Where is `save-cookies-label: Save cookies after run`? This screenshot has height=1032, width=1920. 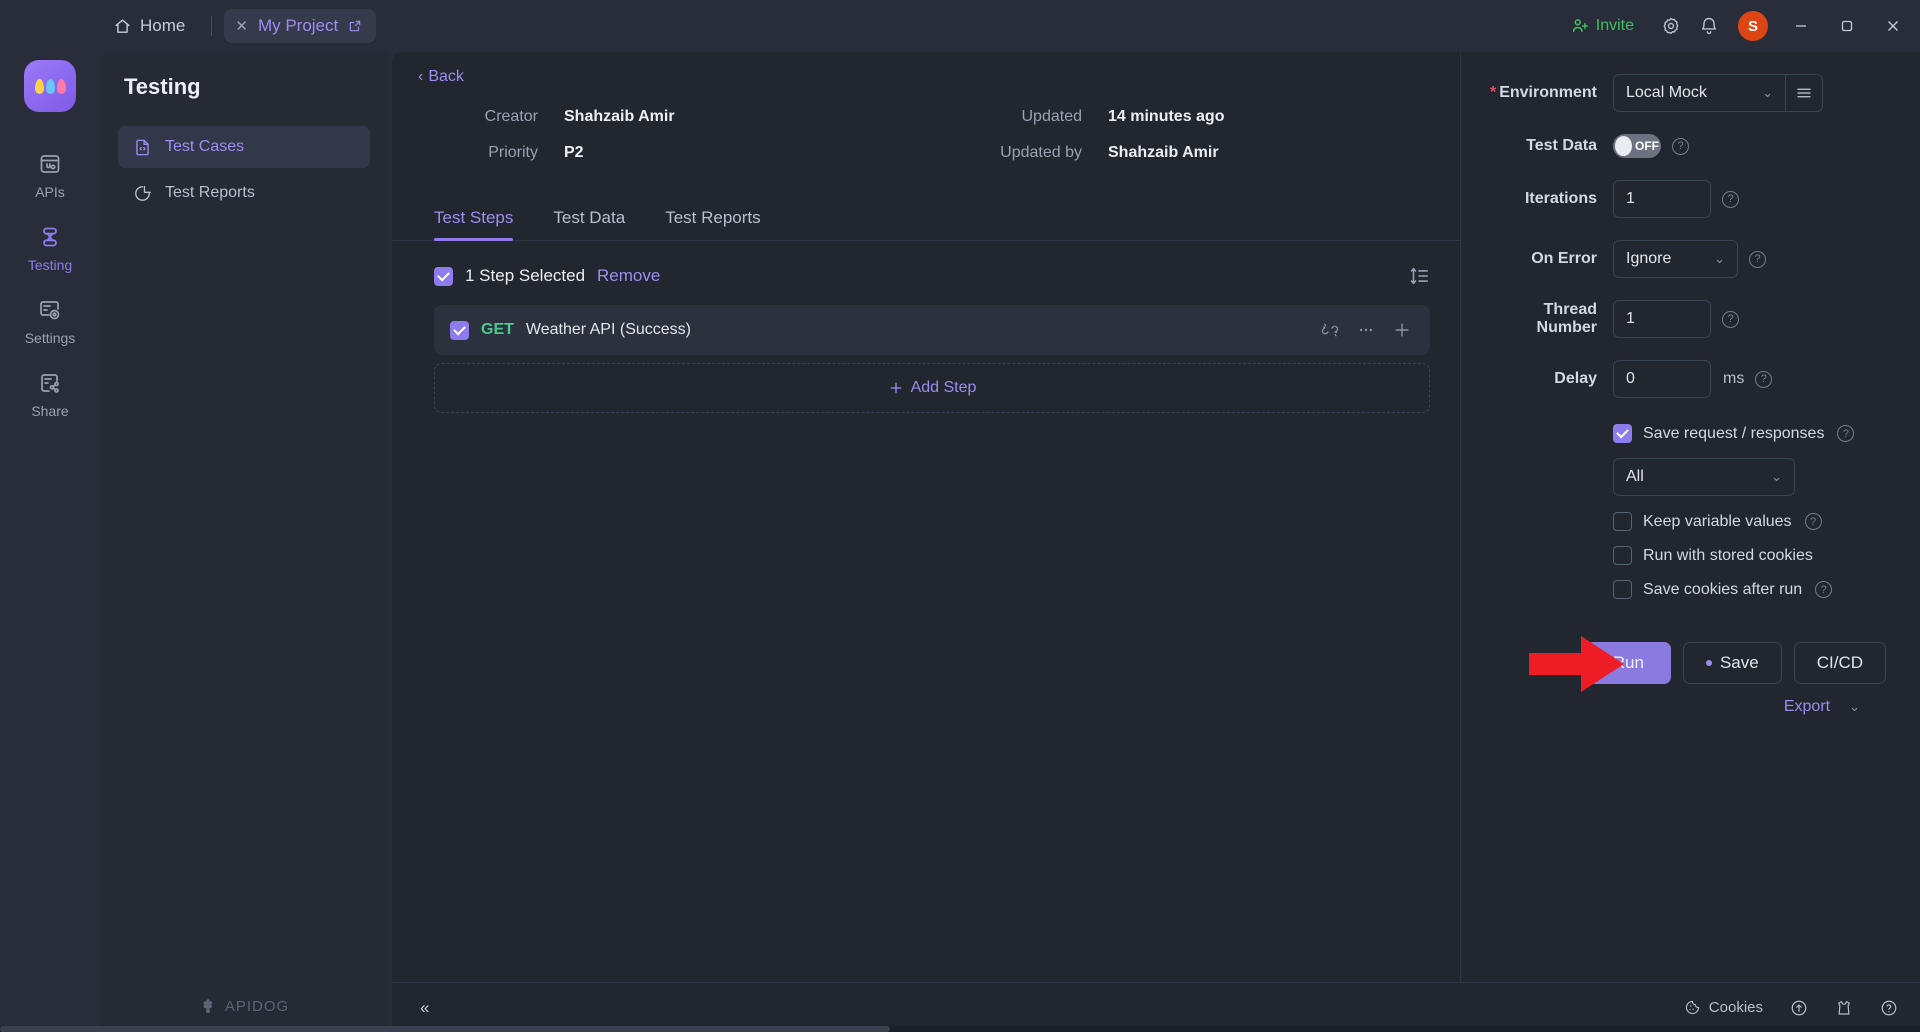 save-cookies-label: Save cookies after run is located at coordinates (1723, 589).